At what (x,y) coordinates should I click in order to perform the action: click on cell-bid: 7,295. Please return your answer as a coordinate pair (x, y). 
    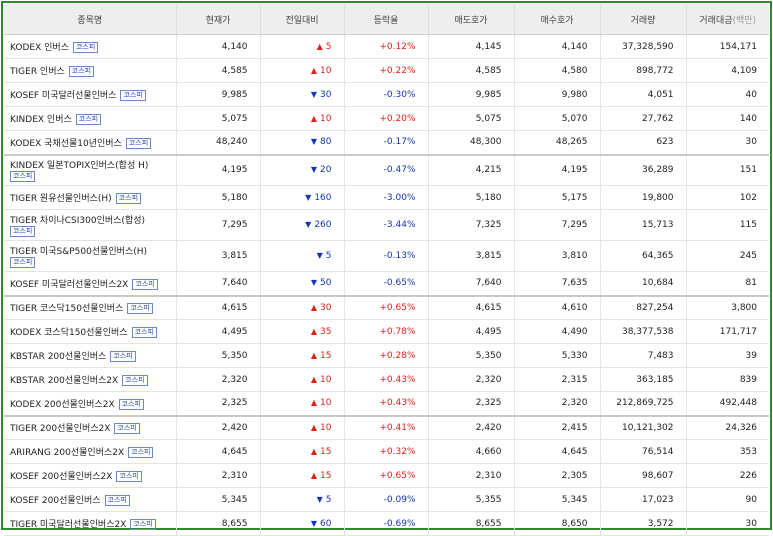
    Looking at the image, I should click on (556, 225).